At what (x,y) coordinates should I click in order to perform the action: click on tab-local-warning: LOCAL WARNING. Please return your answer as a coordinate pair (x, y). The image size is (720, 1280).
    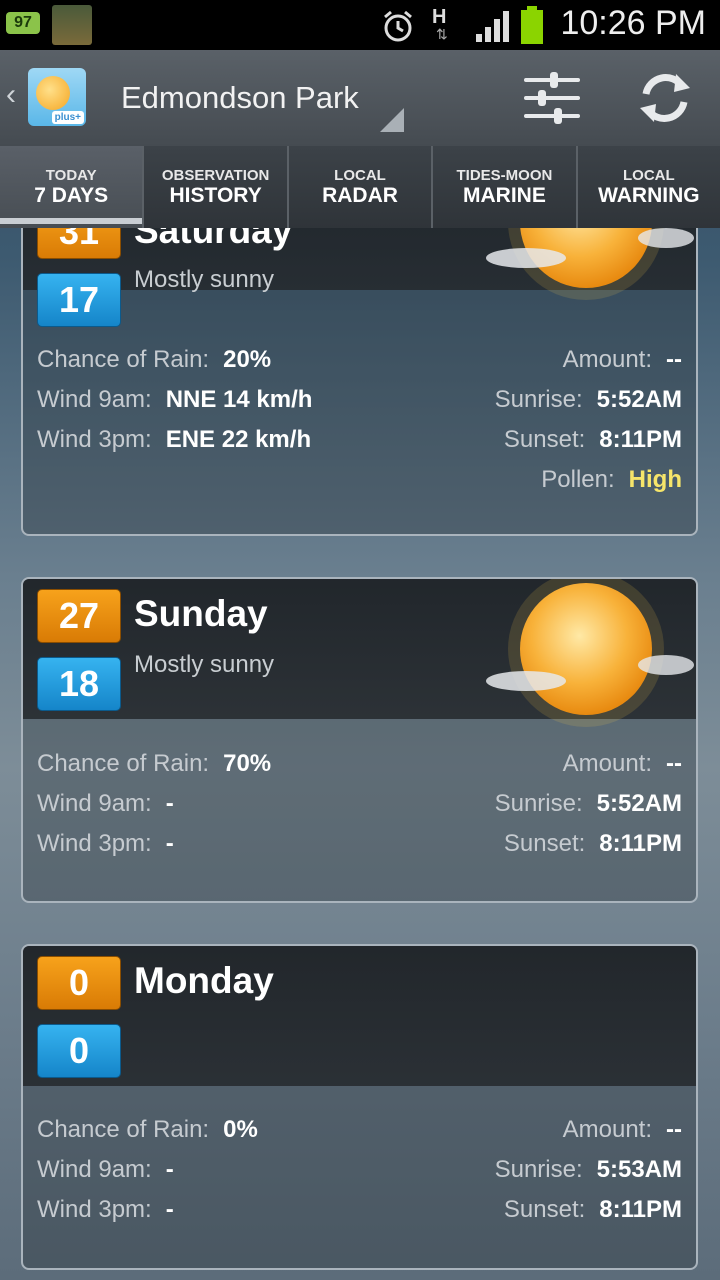
    Looking at the image, I should click on (649, 187).